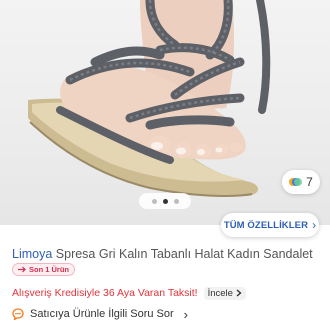  Describe the element at coordinates (32, 254) in the screenshot. I see `brand-link: Limoya` at that location.